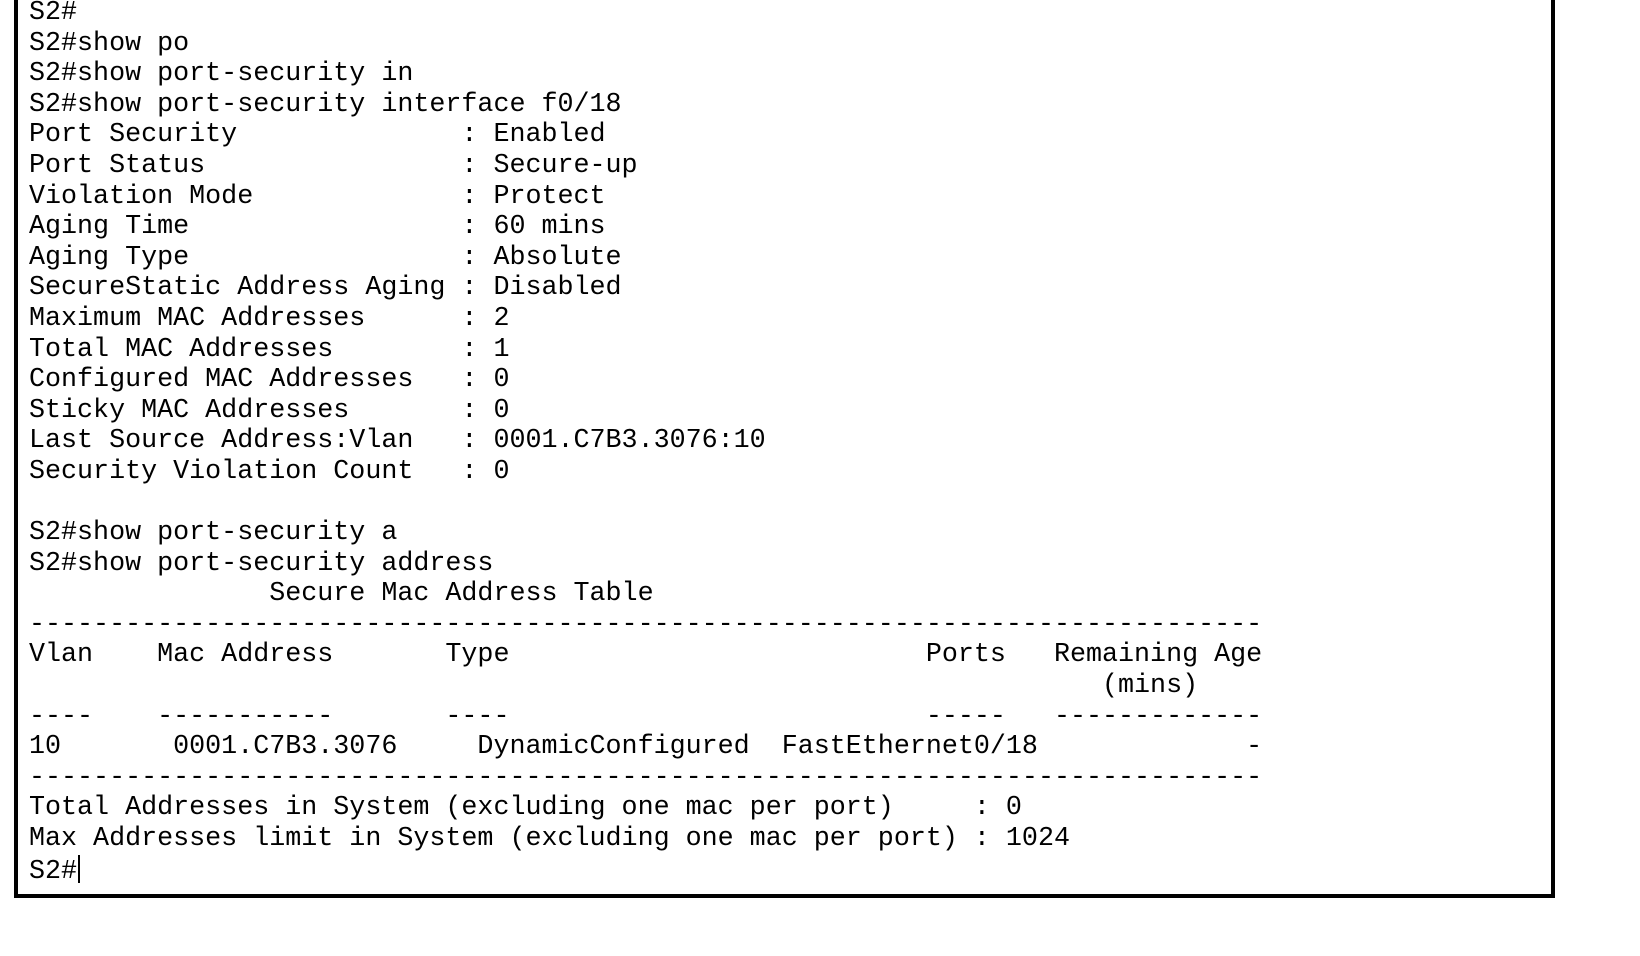 This screenshot has width=1640, height=956. Describe the element at coordinates (269, 410) in the screenshot. I see `terminal-line: Sticky MAC Addresses : 0` at that location.